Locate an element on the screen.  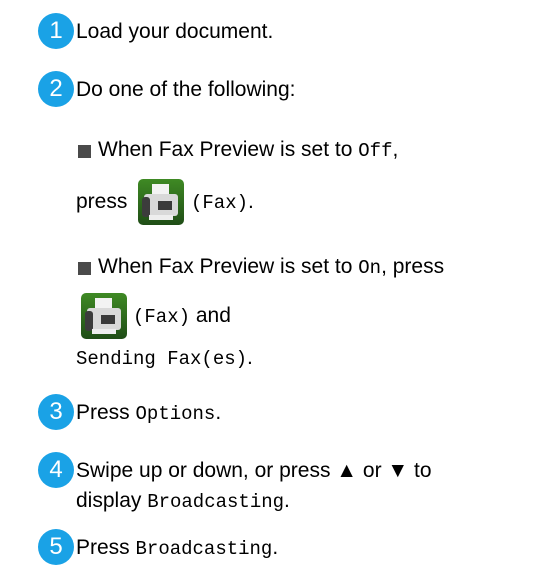
step-4-line2: display Broadcasting. is located at coordinates (183, 501).